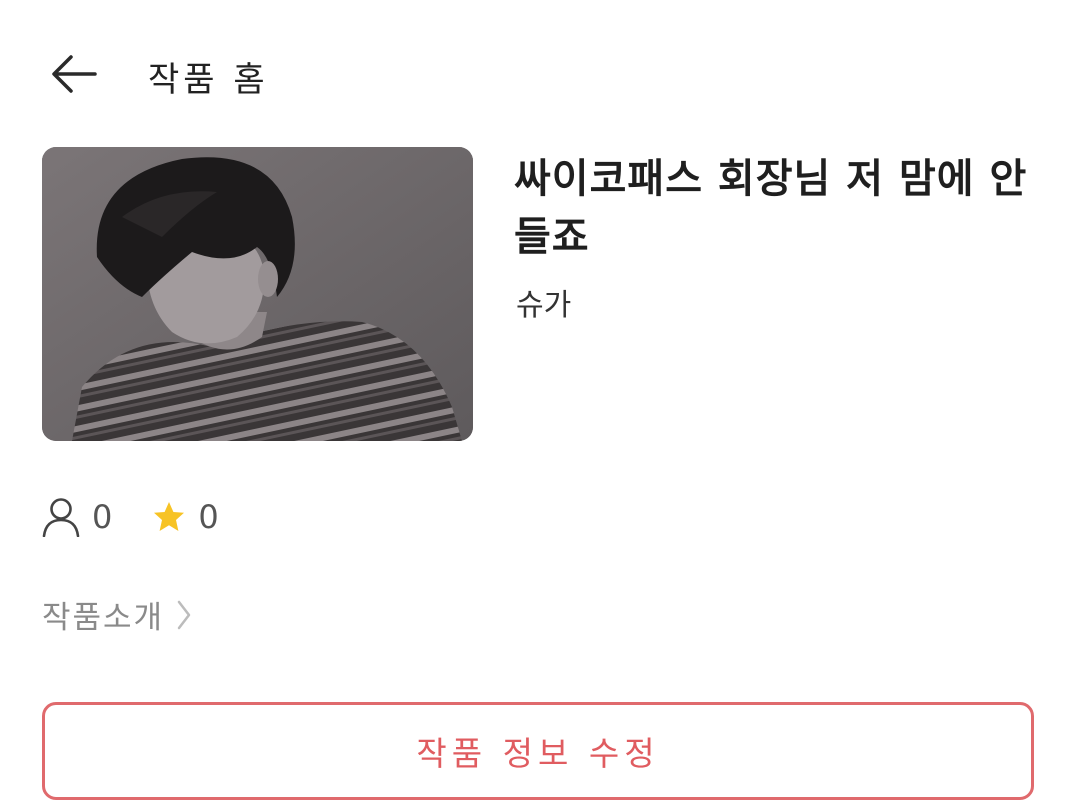  Describe the element at coordinates (257, 294) in the screenshot. I see `cover-image` at that location.